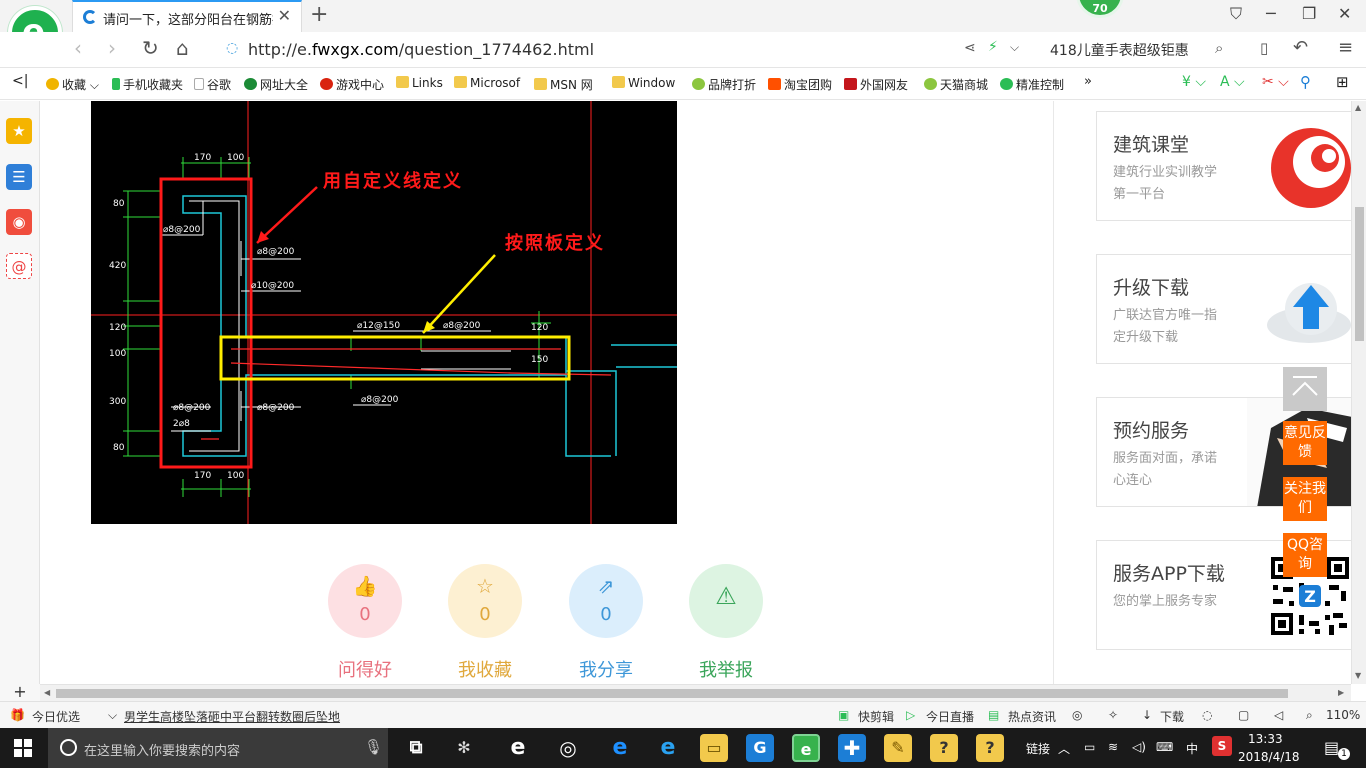  What do you see at coordinates (1305, 443) in the screenshot?
I see `feedback-button: 意见反馈` at bounding box center [1305, 443].